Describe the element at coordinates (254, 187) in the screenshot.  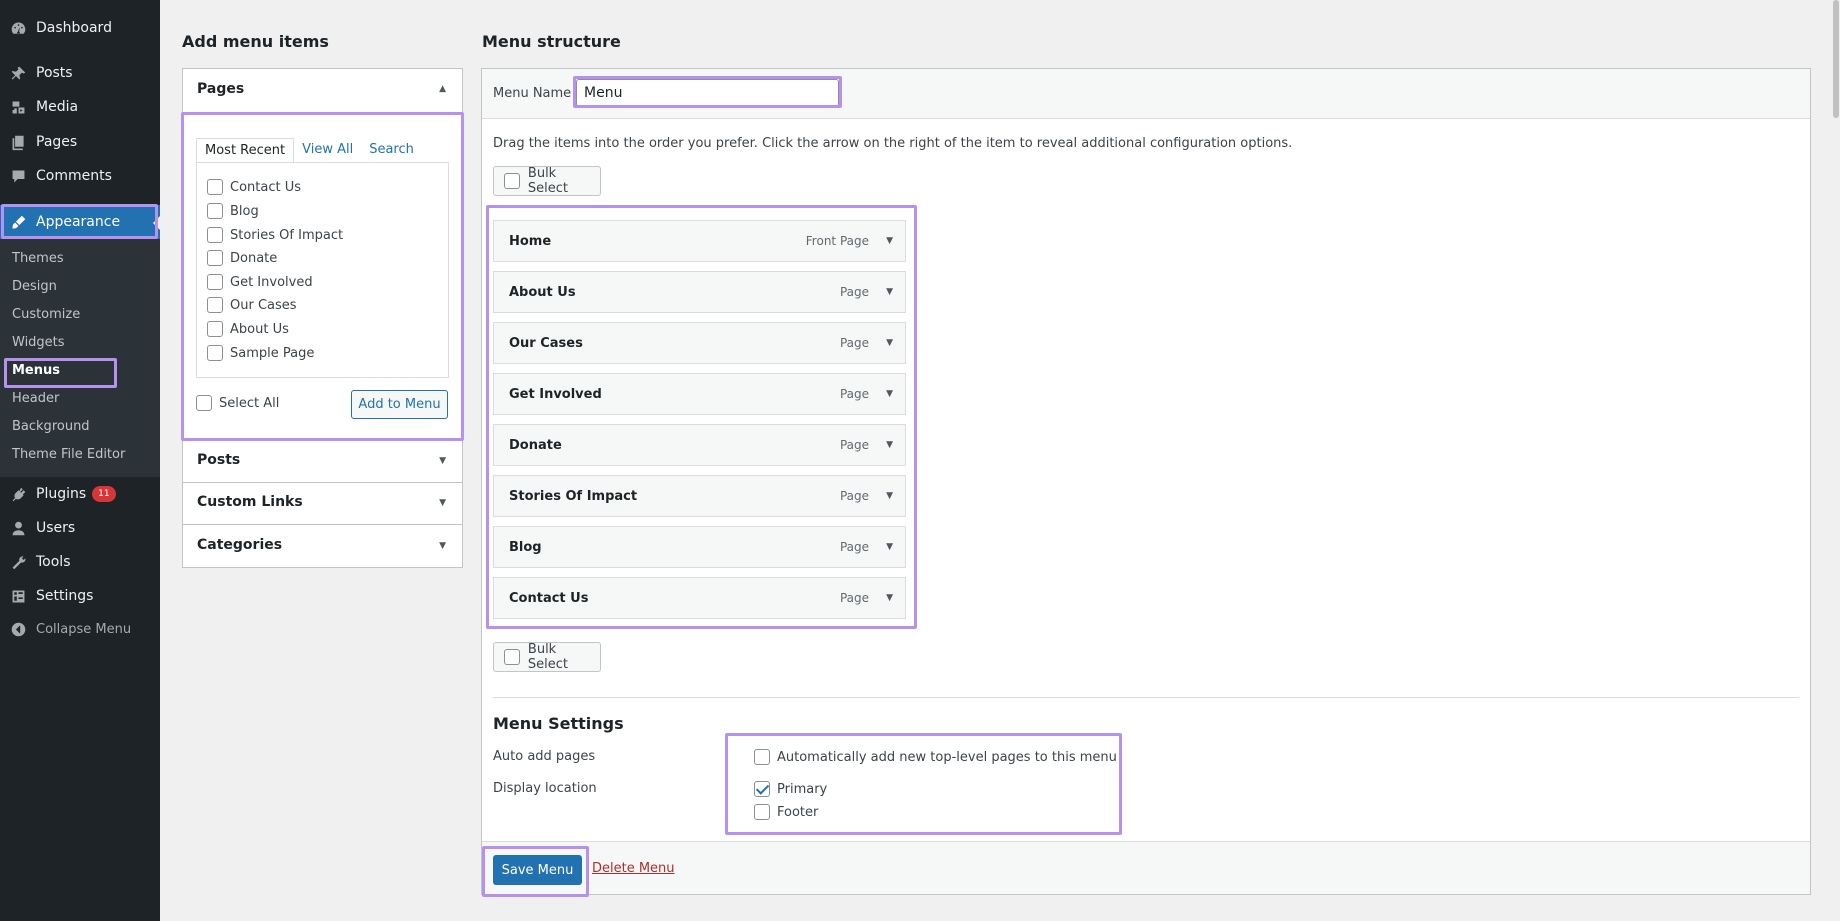
I see `page-checkbox-row: Contact Us` at that location.